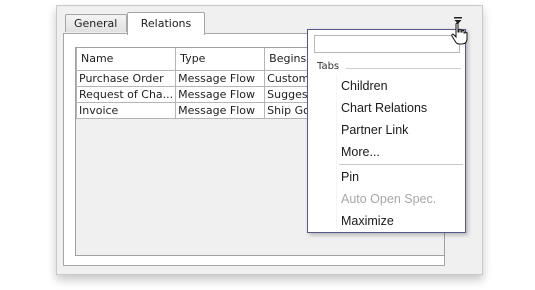  I want to click on column-header-name: Name, so click(126, 59).